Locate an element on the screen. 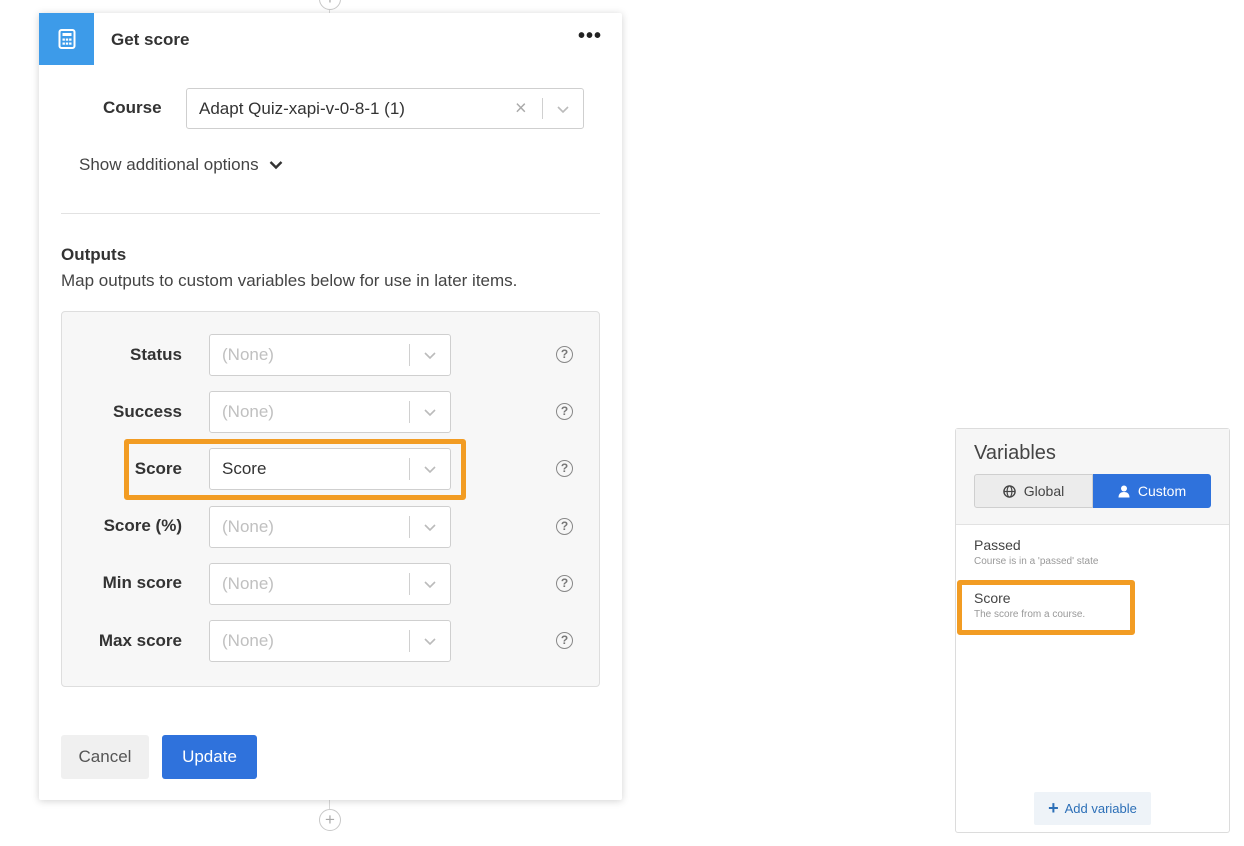 This screenshot has height=846, width=1244. output-label: Score (%) is located at coordinates (142, 525).